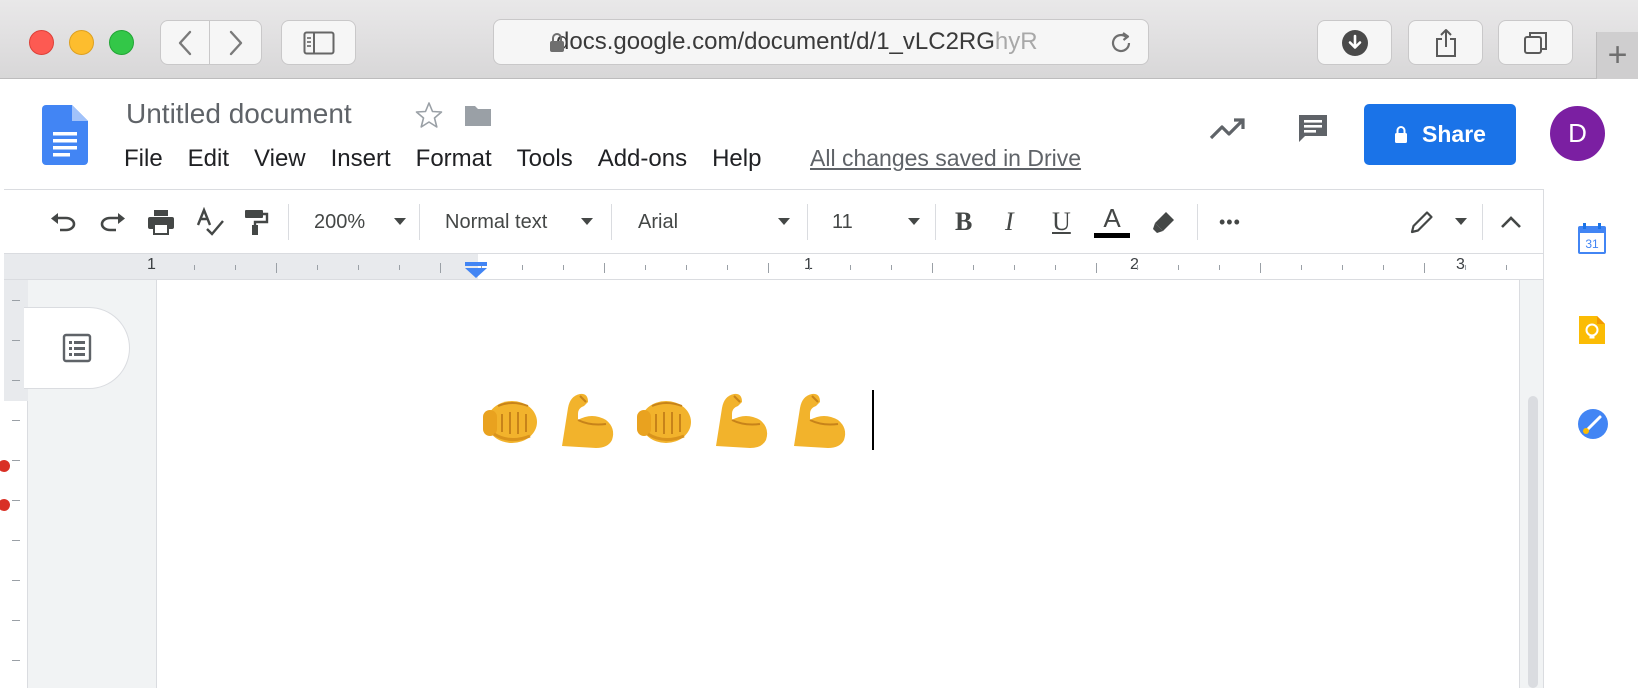  Describe the element at coordinates (63, 222) in the screenshot. I see `undo-button` at that location.